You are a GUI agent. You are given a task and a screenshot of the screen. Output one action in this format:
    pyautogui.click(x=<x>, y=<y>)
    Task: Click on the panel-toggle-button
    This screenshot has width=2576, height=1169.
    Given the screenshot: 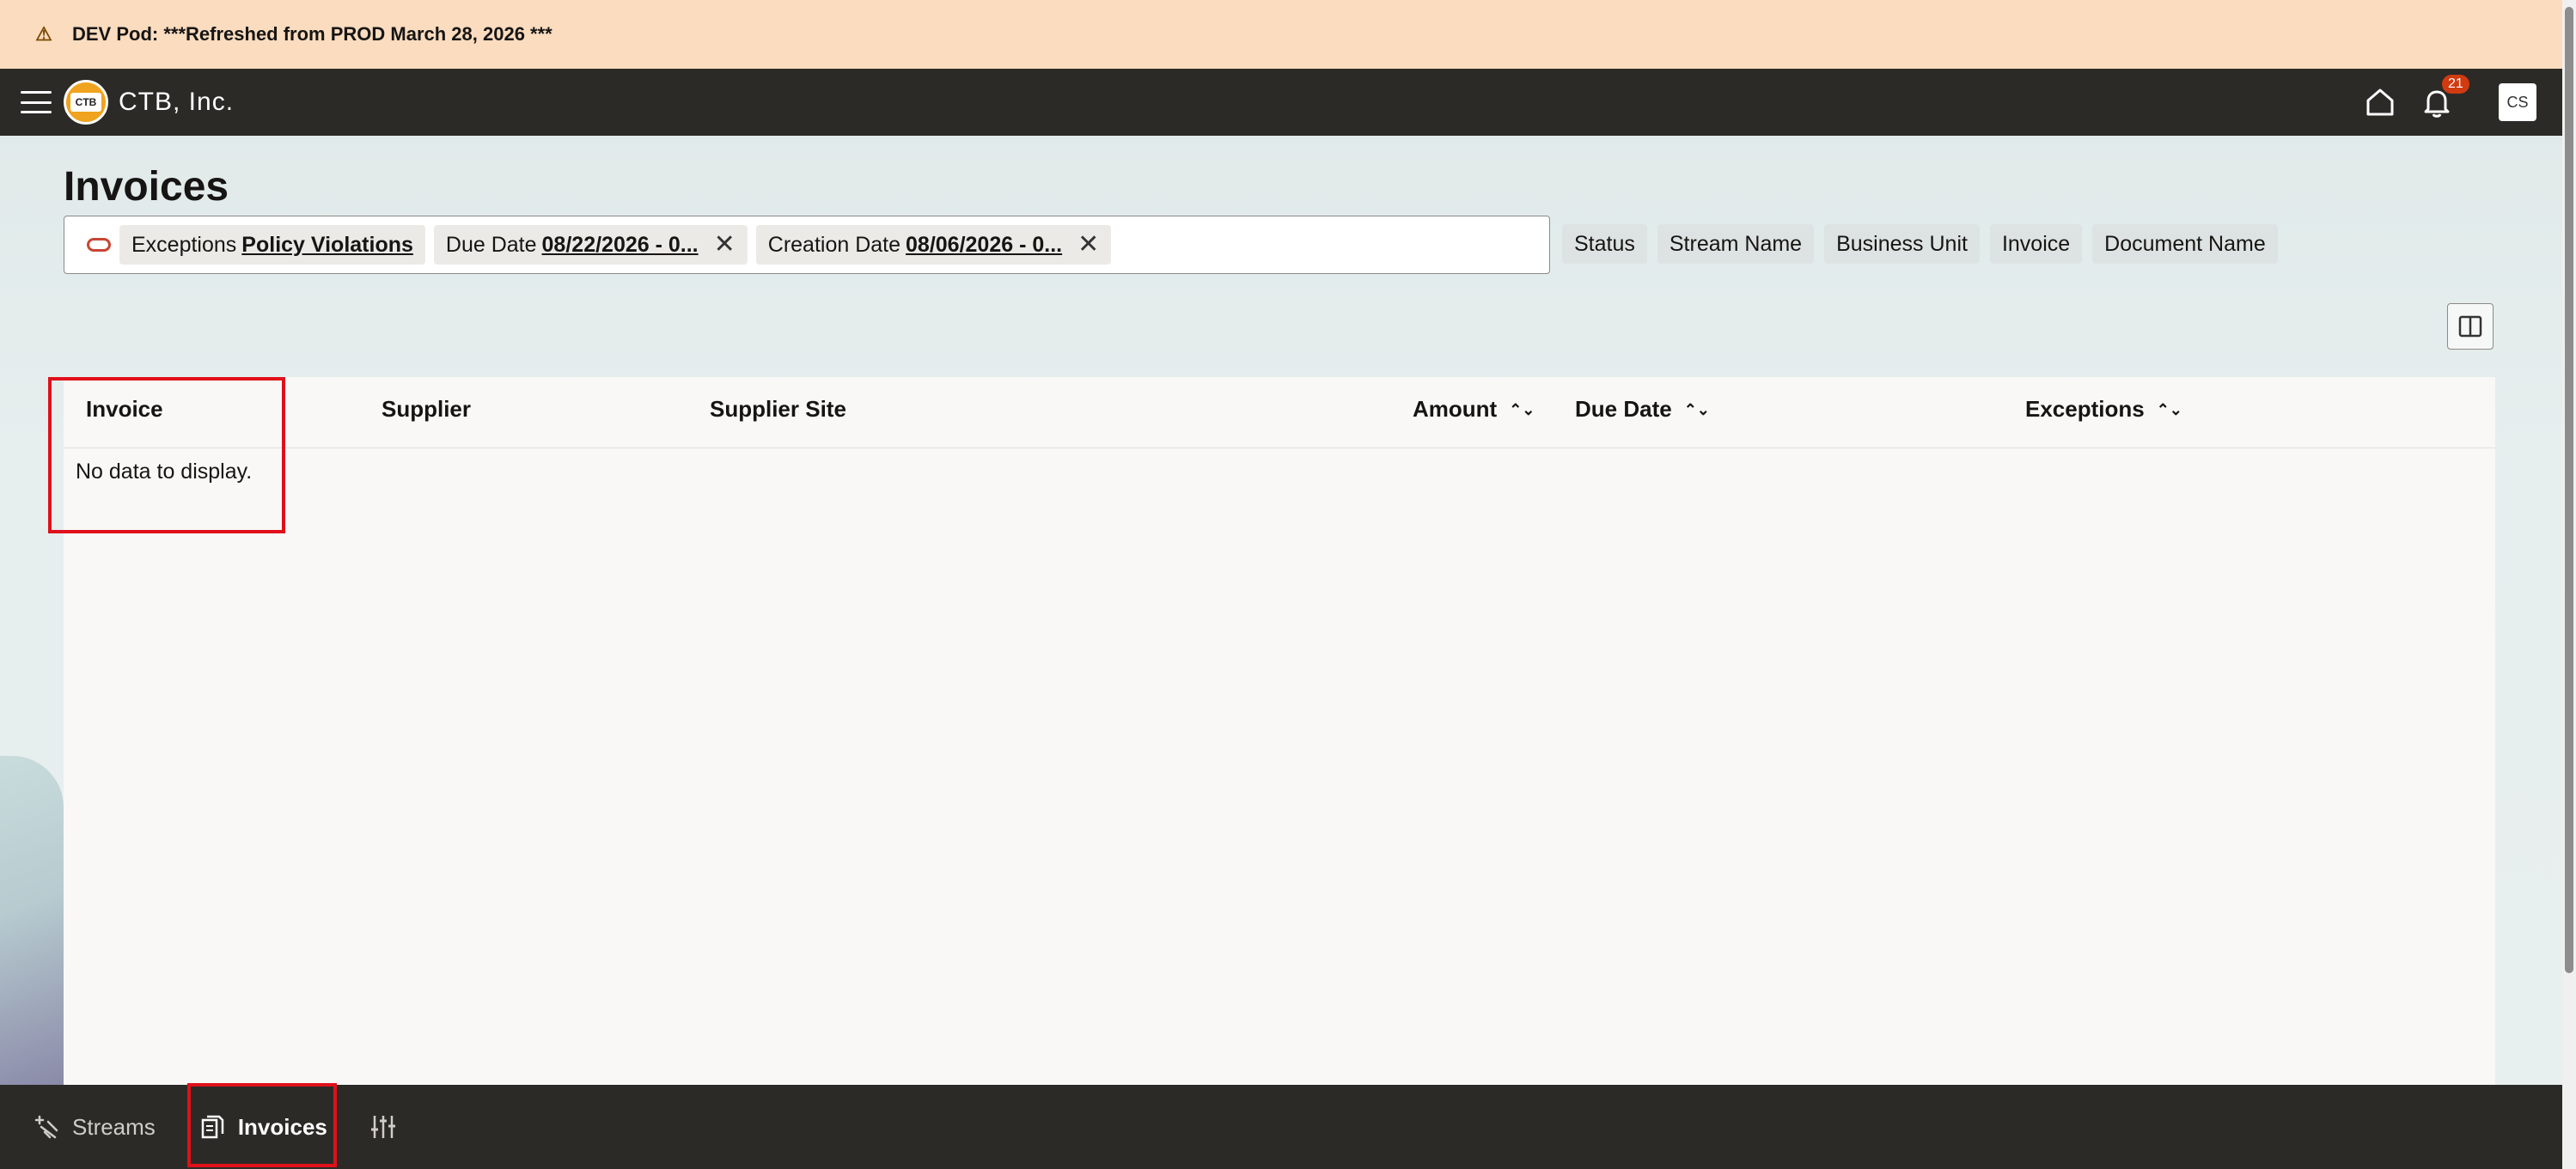 What is the action you would take?
    pyautogui.click(x=2470, y=326)
    